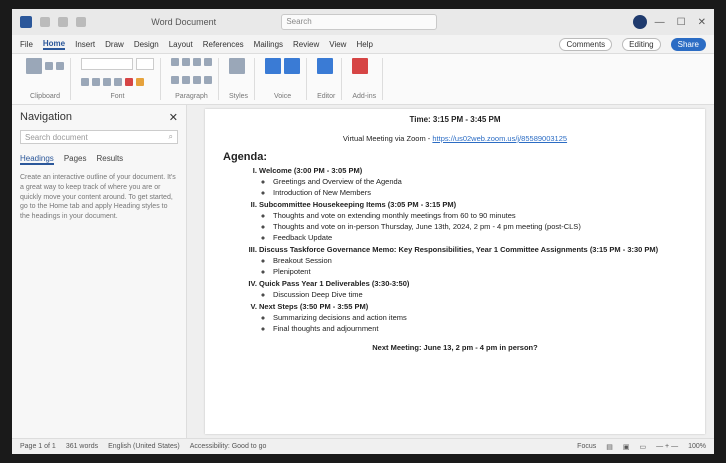 This screenshot has height=463, width=726. I want to click on zoom-slider: — + —, so click(667, 446).